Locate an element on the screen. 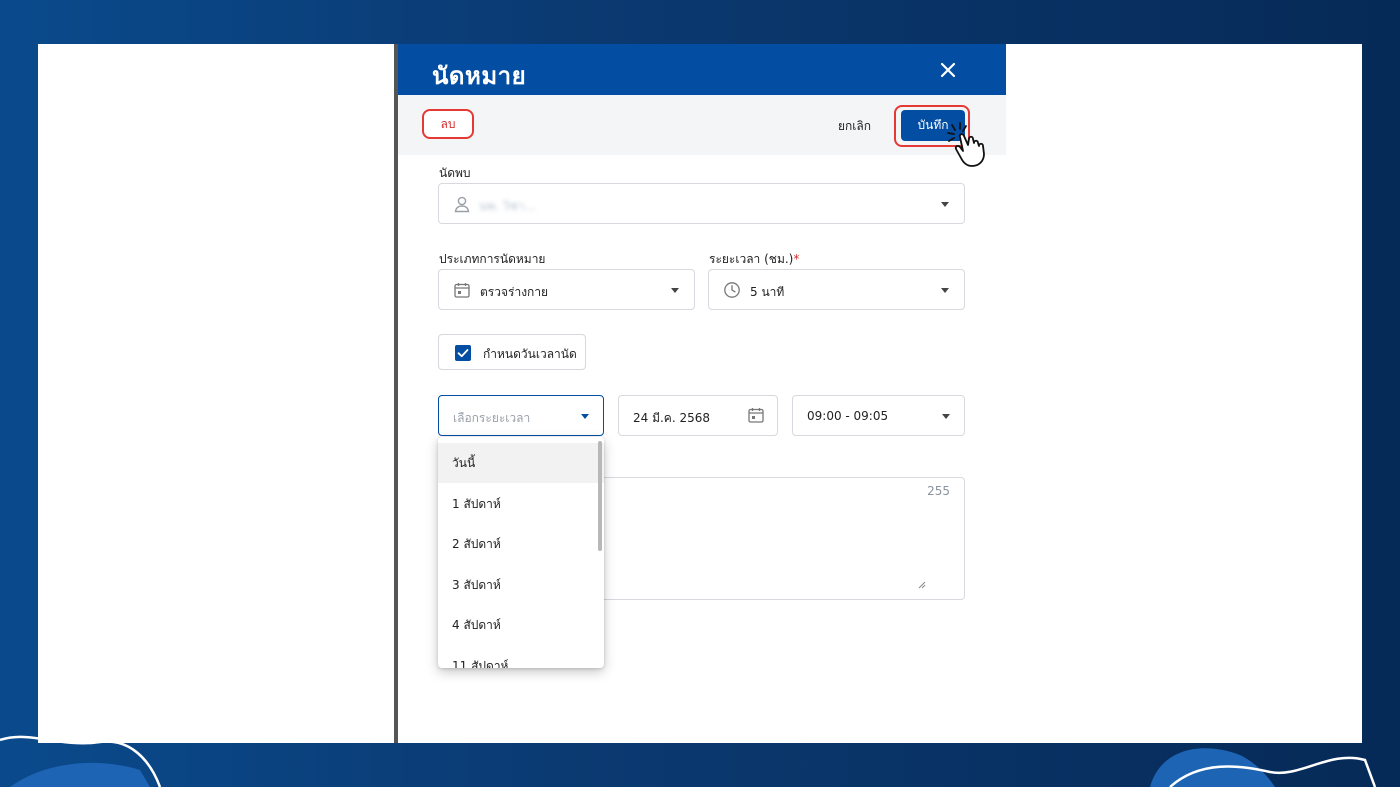 This screenshot has height=787, width=1400. duration-label-text: ระยะเวลา (ชม.) is located at coordinates (751, 259).